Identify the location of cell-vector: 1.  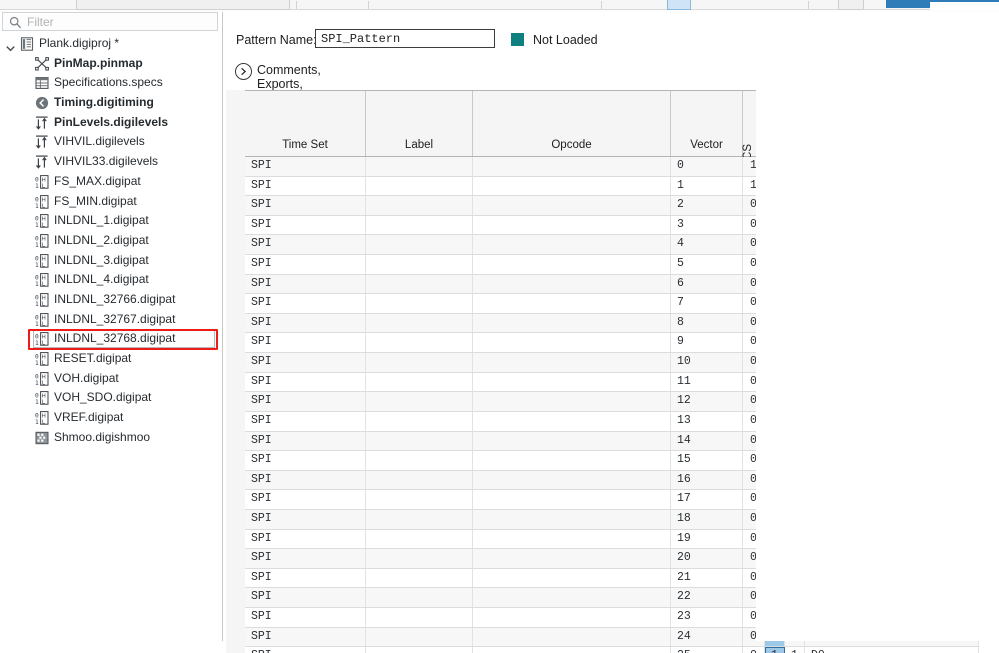
(707, 186).